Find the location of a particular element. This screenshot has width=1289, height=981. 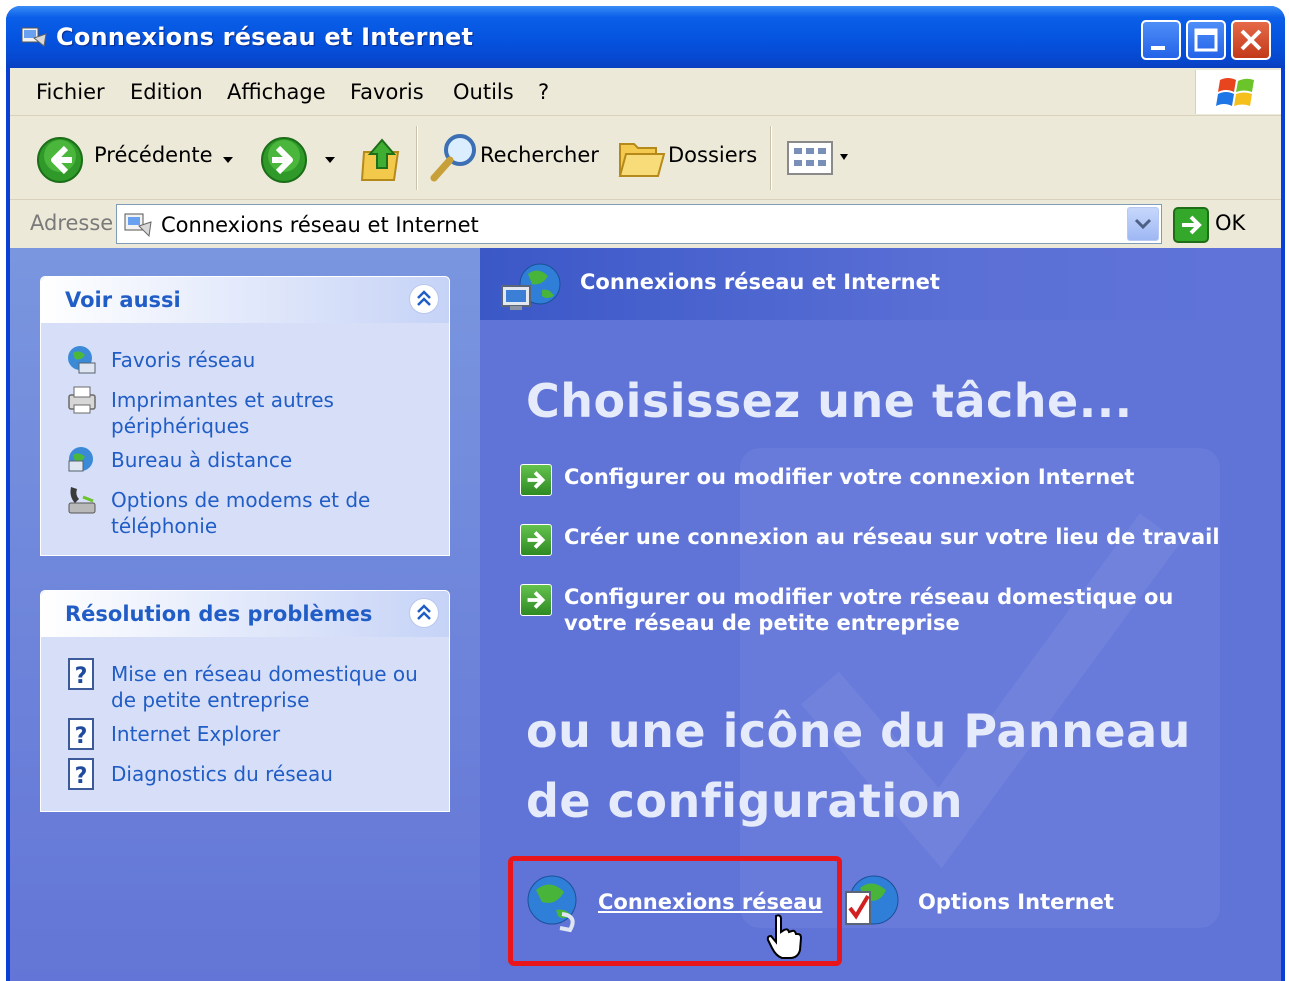

maximize-icon is located at coordinates (1206, 40).